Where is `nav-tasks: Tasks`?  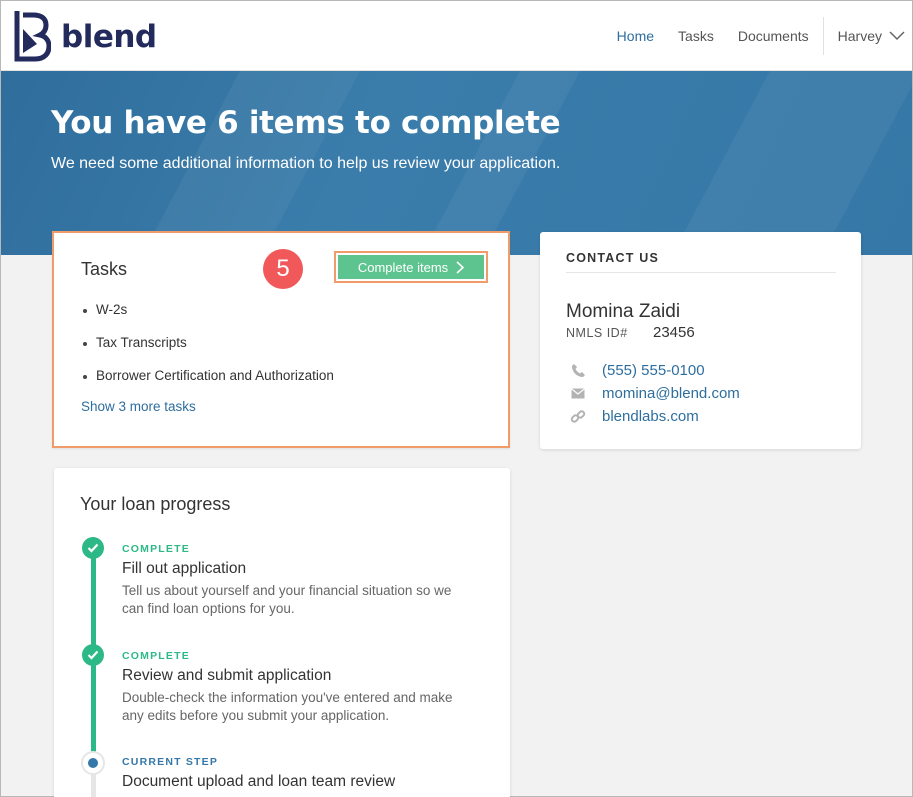
nav-tasks: Tasks is located at coordinates (696, 36).